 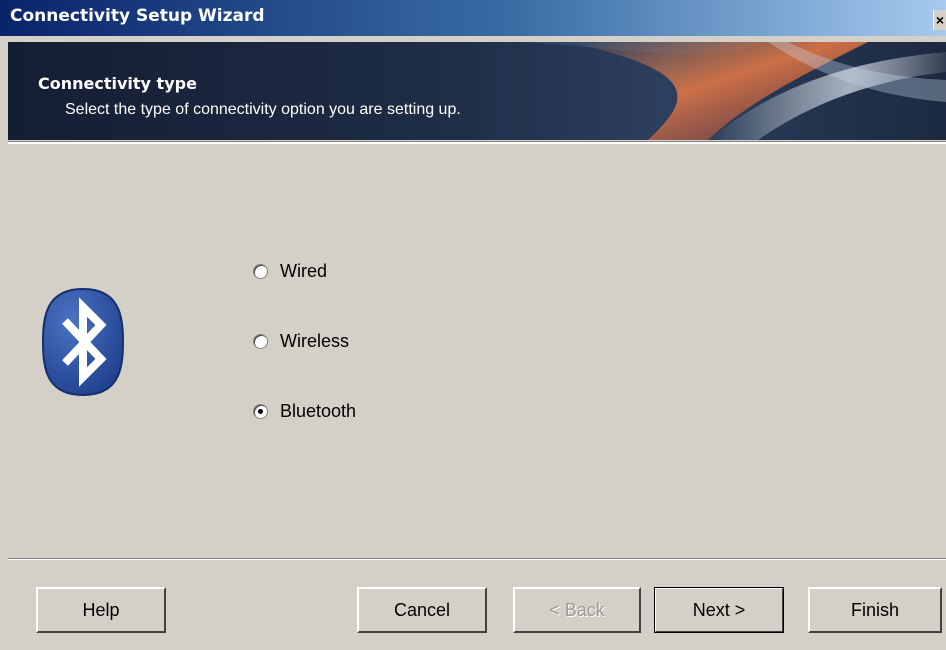 I want to click on back-button: < Back, so click(x=577, y=610).